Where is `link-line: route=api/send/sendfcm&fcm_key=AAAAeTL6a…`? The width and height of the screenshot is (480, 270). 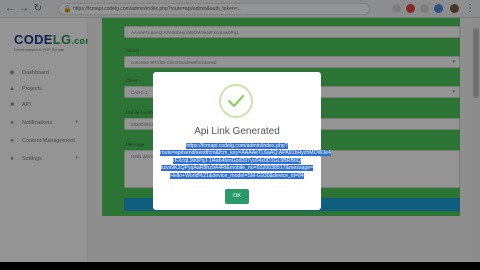
link-line: route=api/send/sendfcm&fcm_key=AAAAeTL6a… is located at coordinates (245, 153).